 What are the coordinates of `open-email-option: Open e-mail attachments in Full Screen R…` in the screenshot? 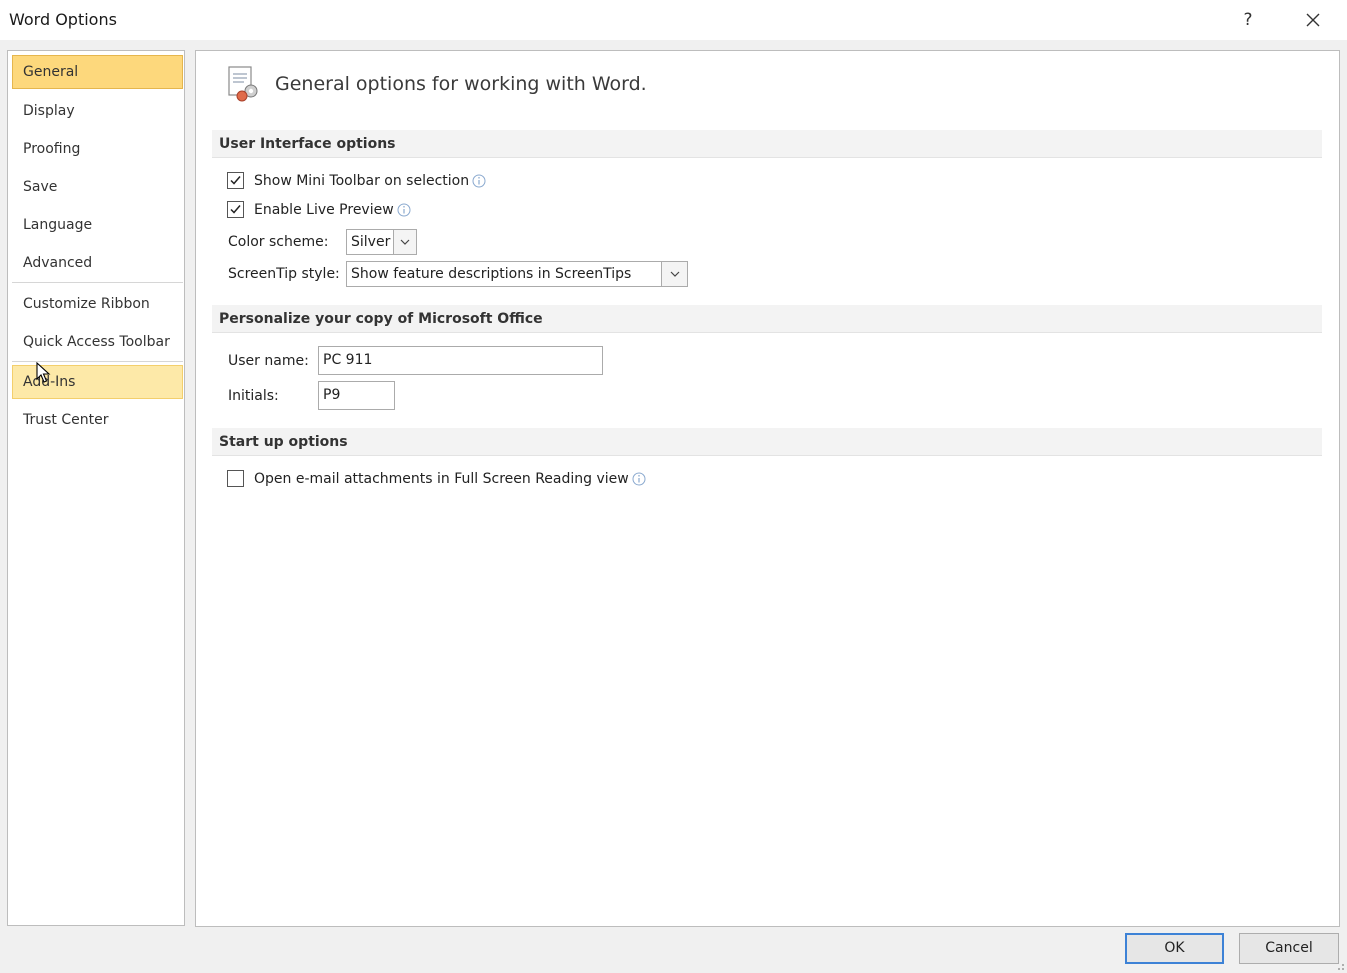 It's located at (436, 478).